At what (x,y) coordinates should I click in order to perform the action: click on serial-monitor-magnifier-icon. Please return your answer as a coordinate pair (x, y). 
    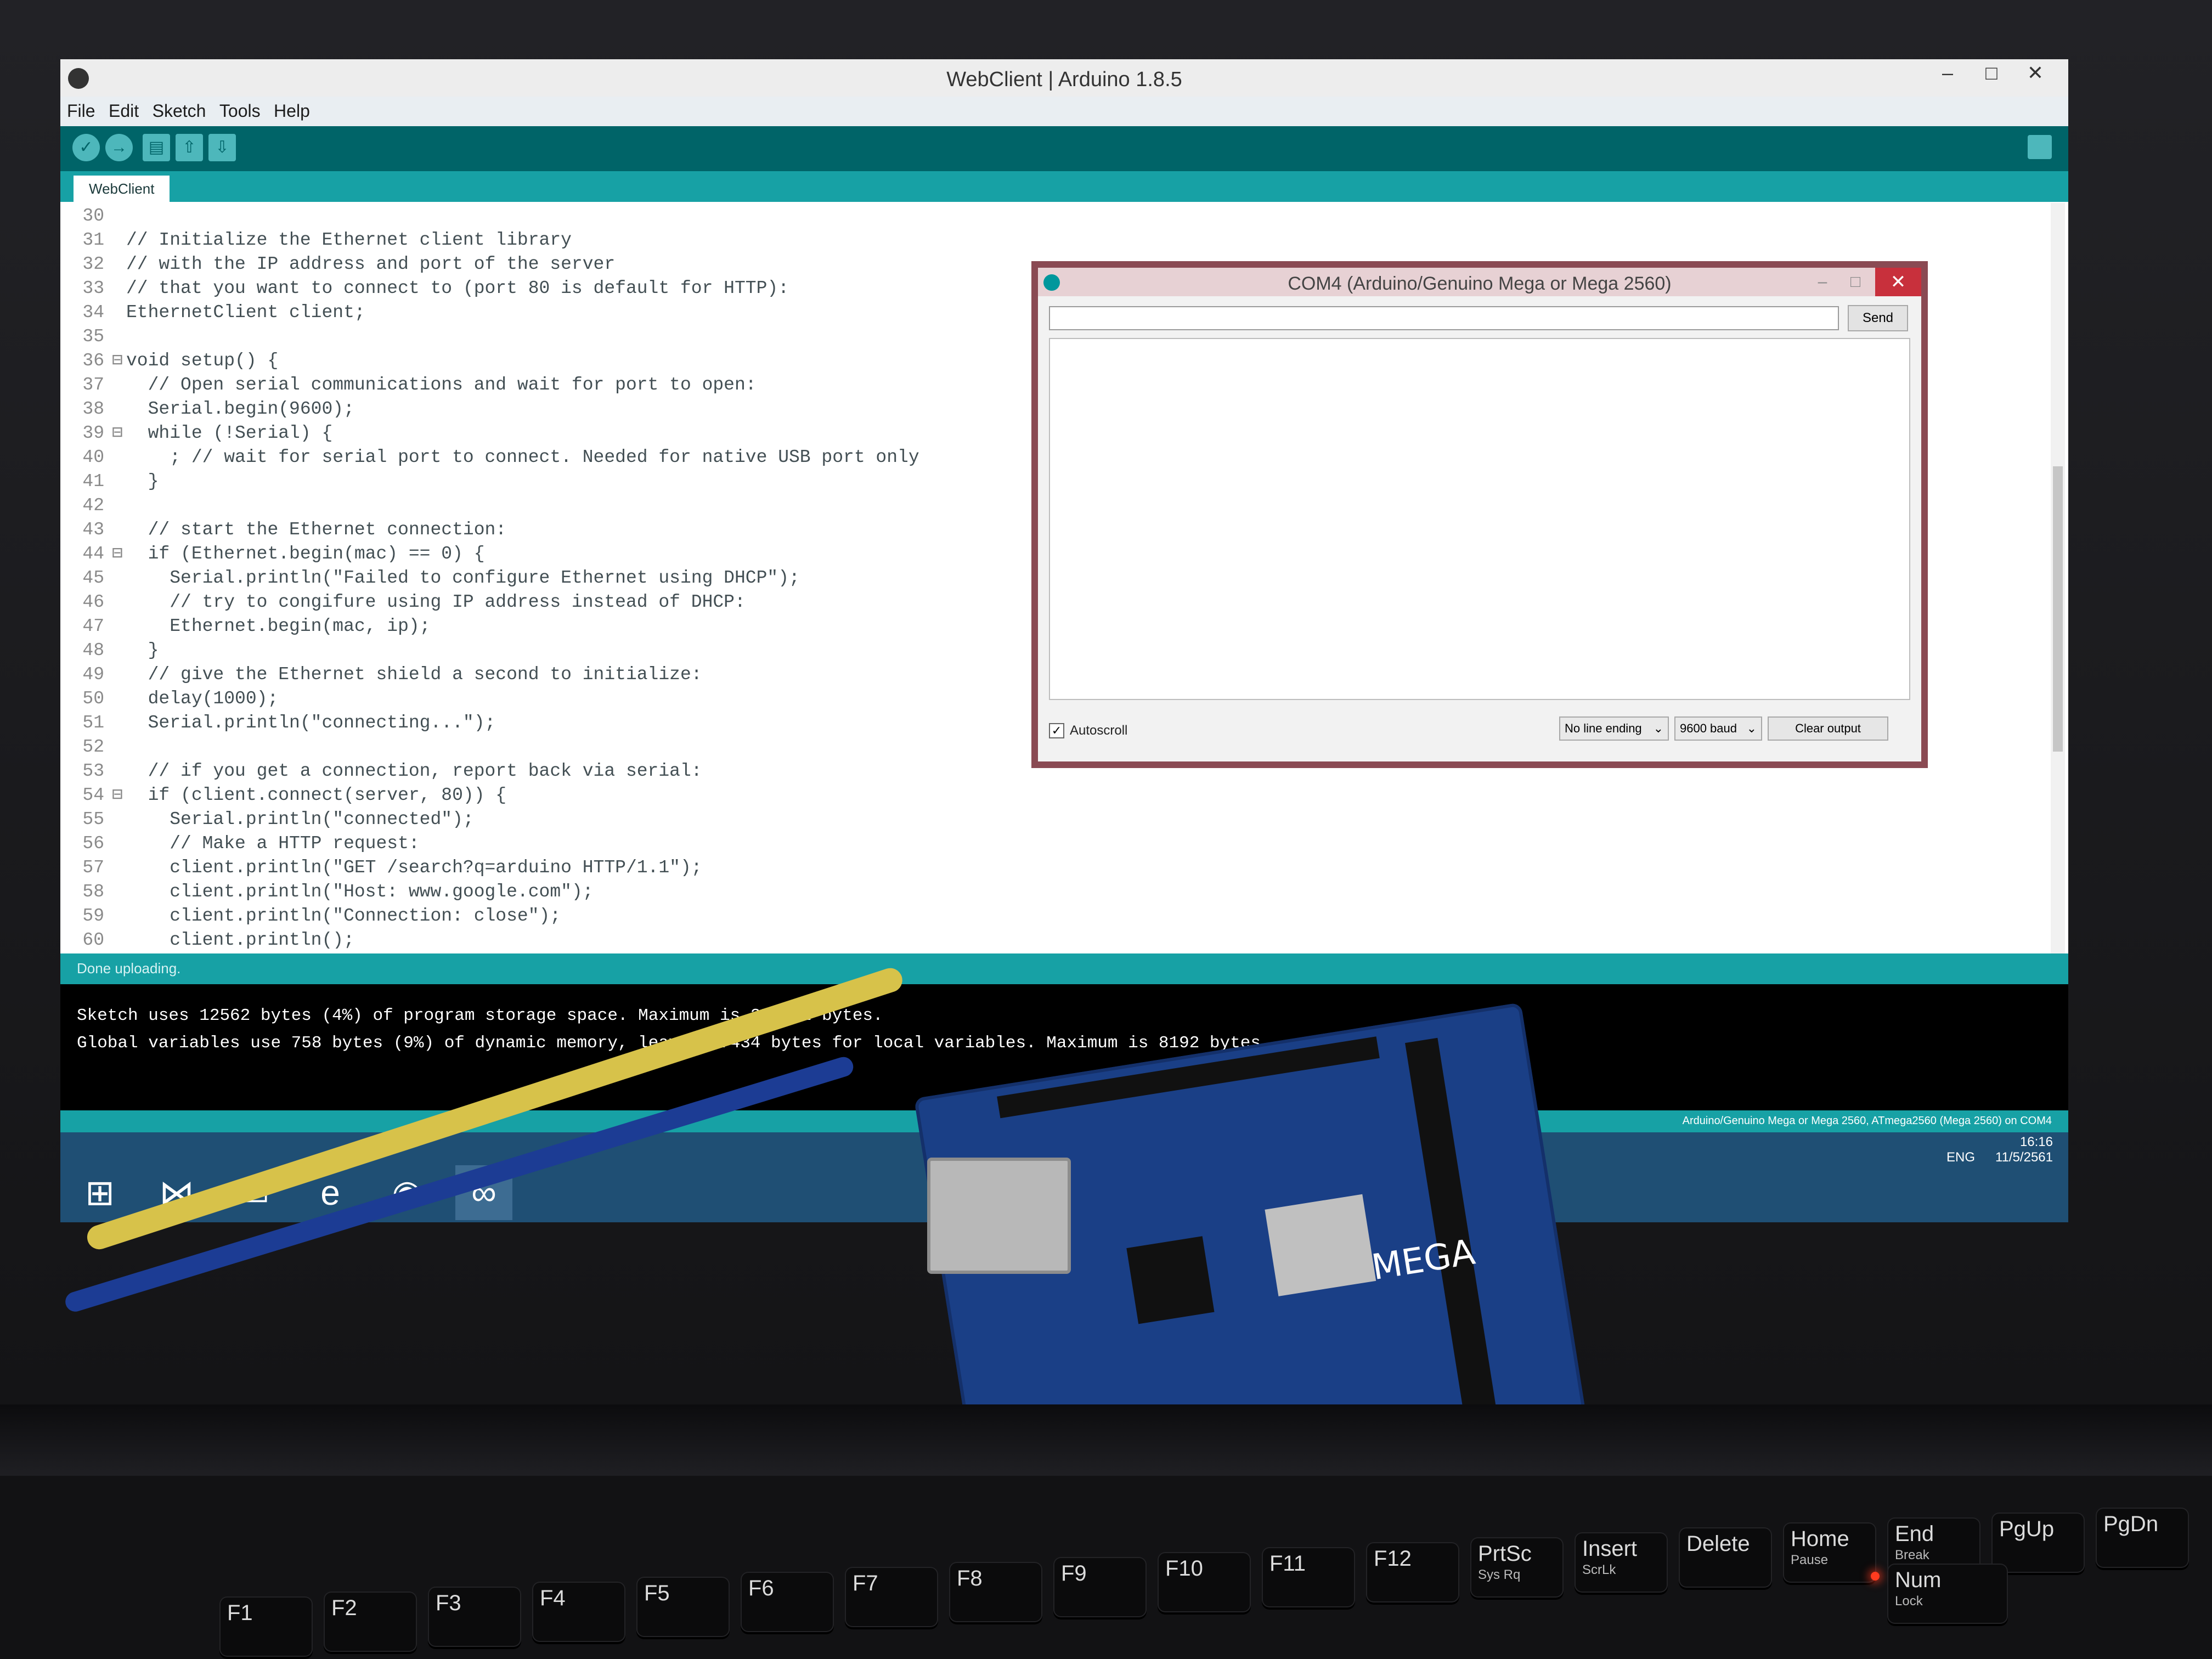
    Looking at the image, I should click on (2040, 147).